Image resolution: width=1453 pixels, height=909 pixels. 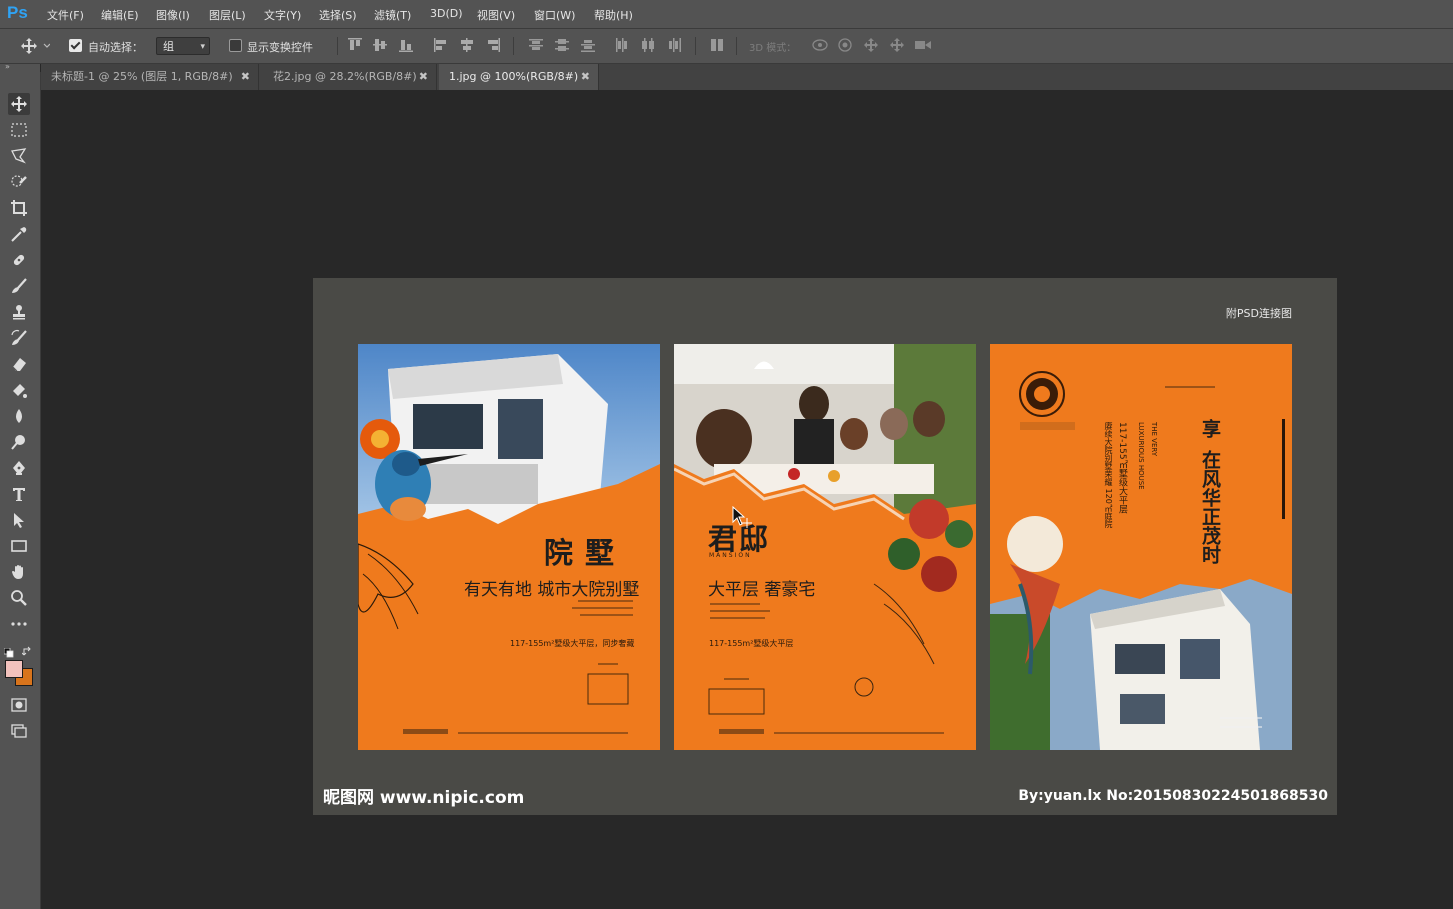 I want to click on menu-view: 视图(V), so click(x=496, y=15).